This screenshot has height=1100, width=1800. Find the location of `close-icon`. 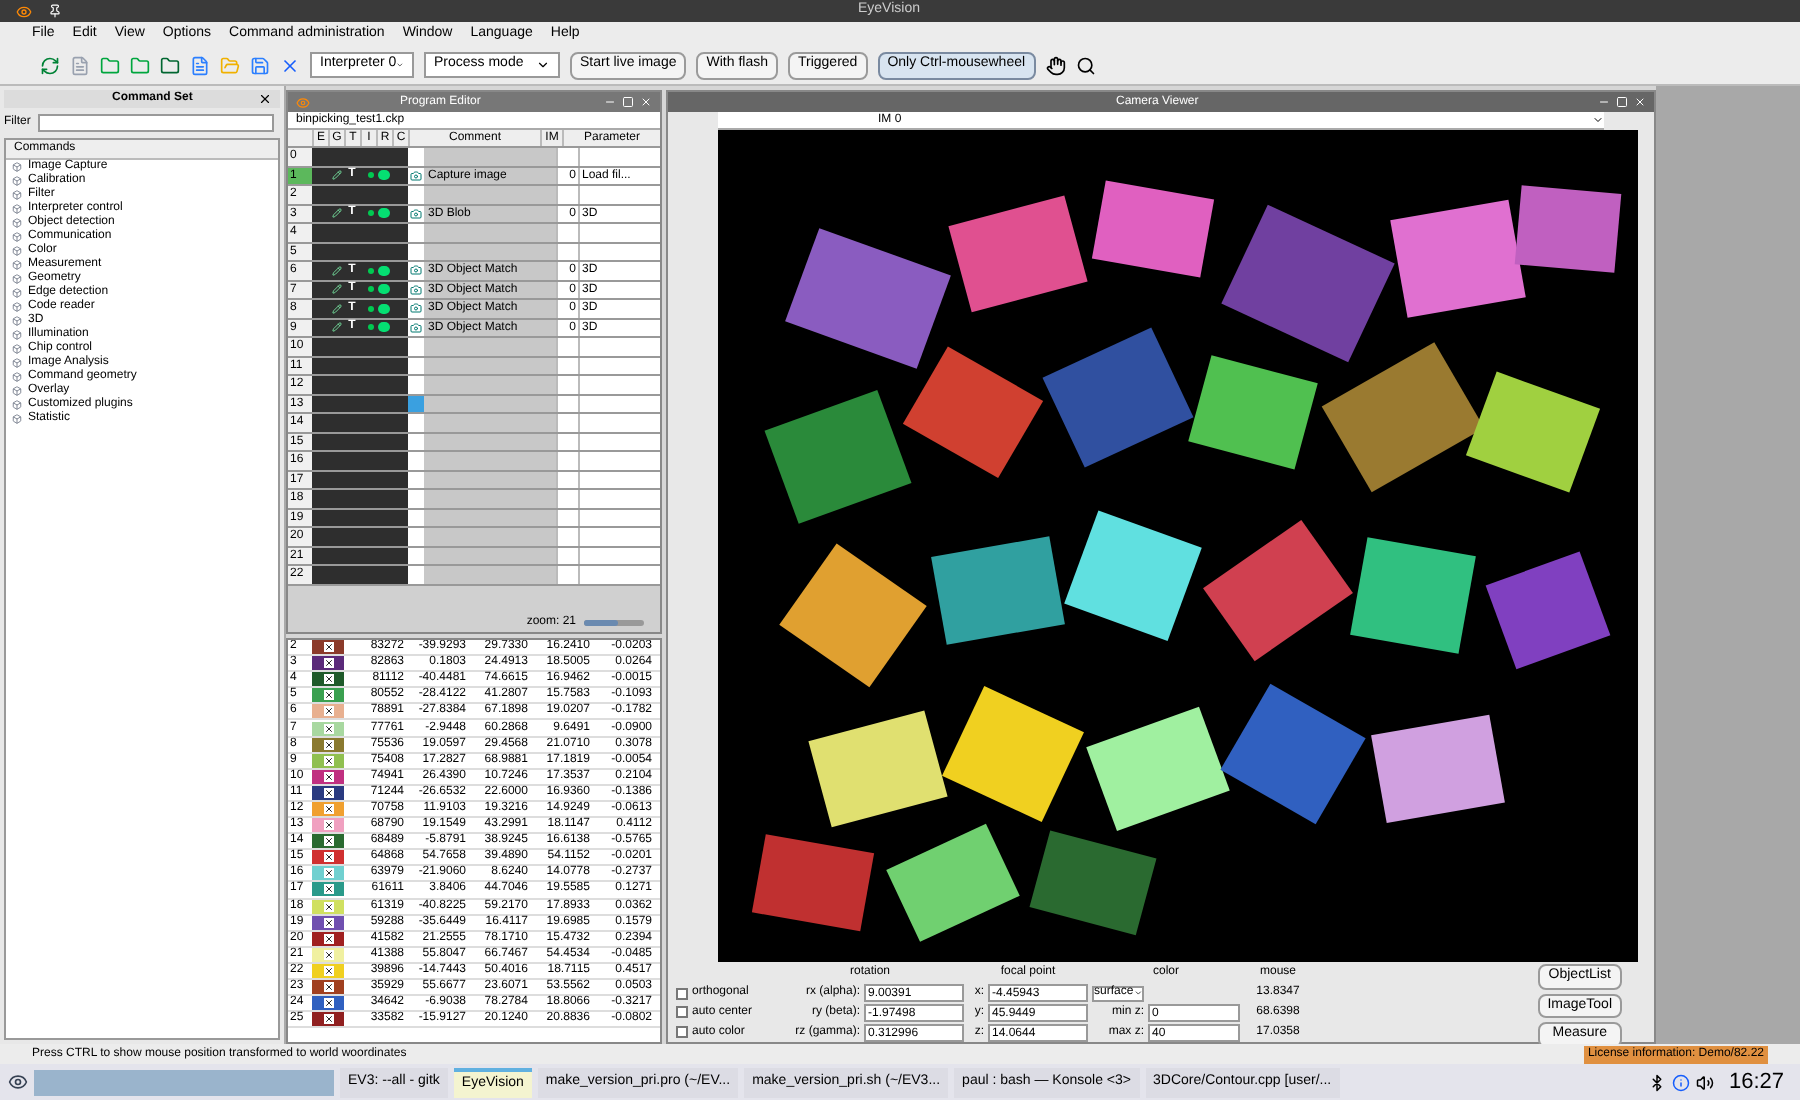

close-icon is located at coordinates (265, 99).